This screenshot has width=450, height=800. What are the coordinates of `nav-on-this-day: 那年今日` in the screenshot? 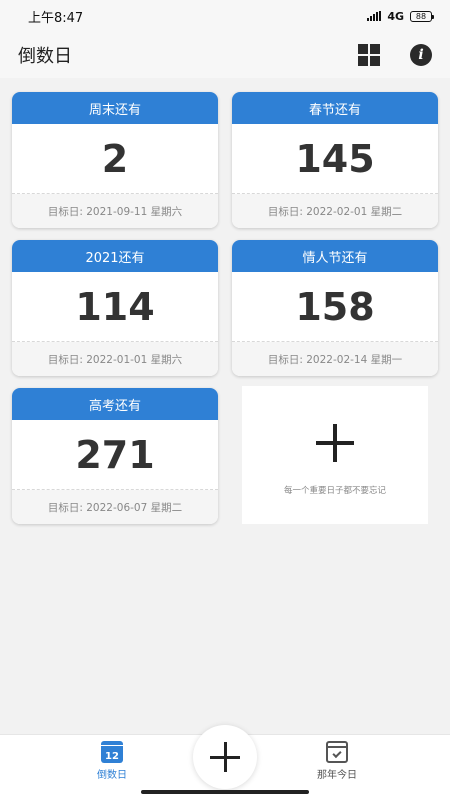 It's located at (337, 761).